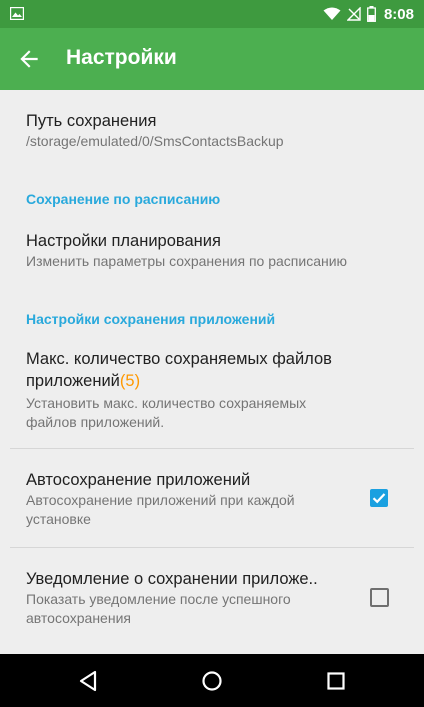  I want to click on setting-title: Автосохранение приложений, so click(138, 480).